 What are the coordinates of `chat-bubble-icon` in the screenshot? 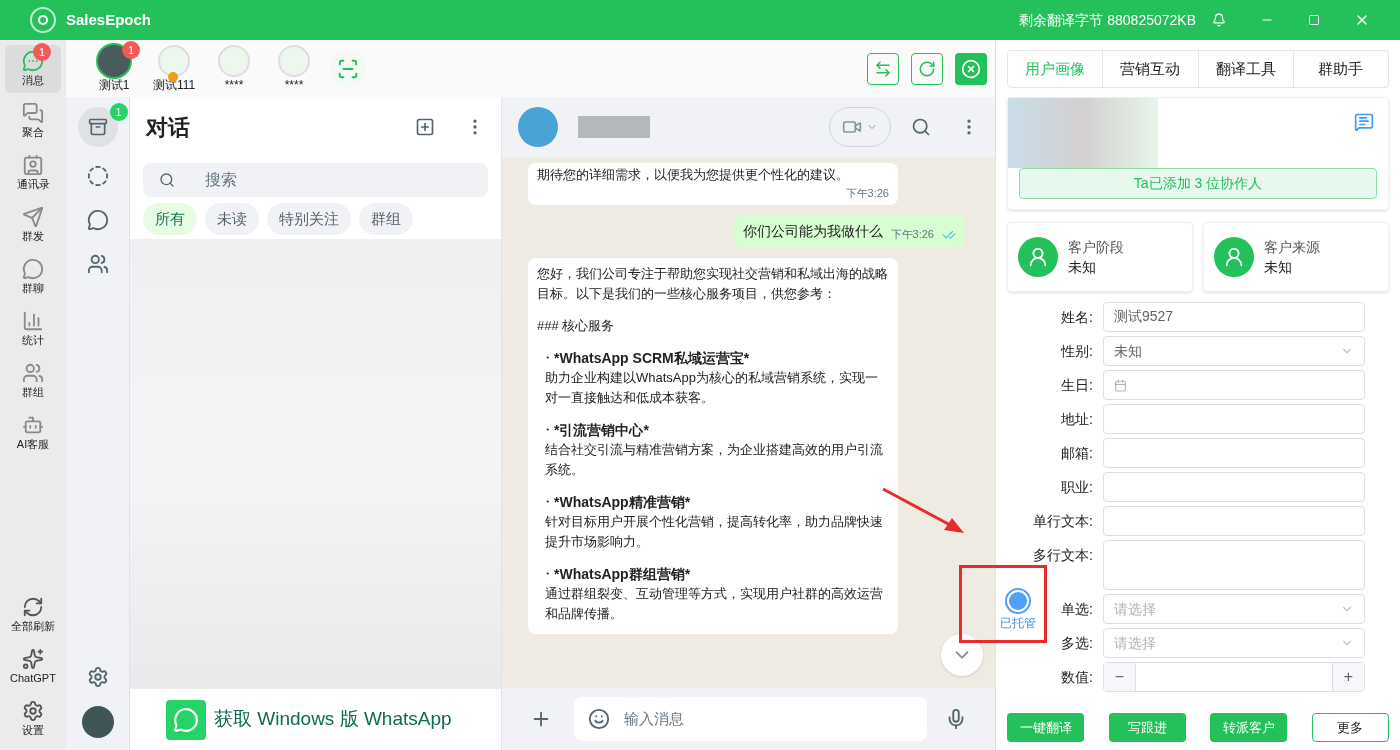 It's located at (186, 719).